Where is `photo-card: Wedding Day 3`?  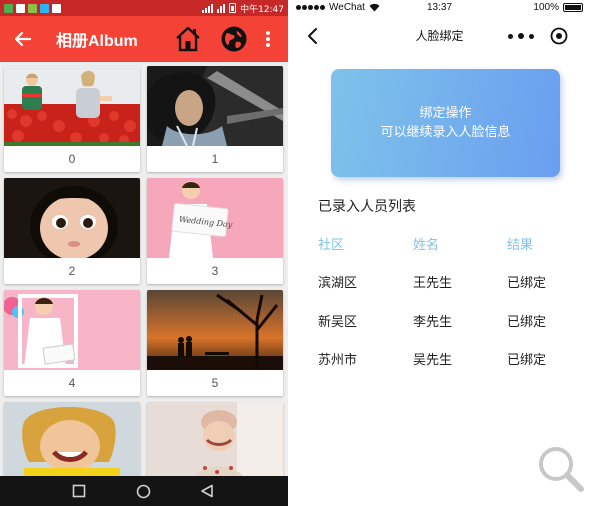 photo-card: Wedding Day 3 is located at coordinates (215, 231).